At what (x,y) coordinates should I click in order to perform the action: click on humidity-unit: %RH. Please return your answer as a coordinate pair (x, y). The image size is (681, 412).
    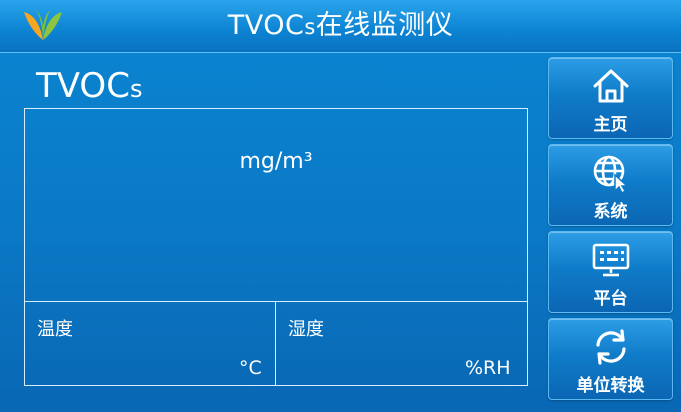
    Looking at the image, I should click on (488, 368).